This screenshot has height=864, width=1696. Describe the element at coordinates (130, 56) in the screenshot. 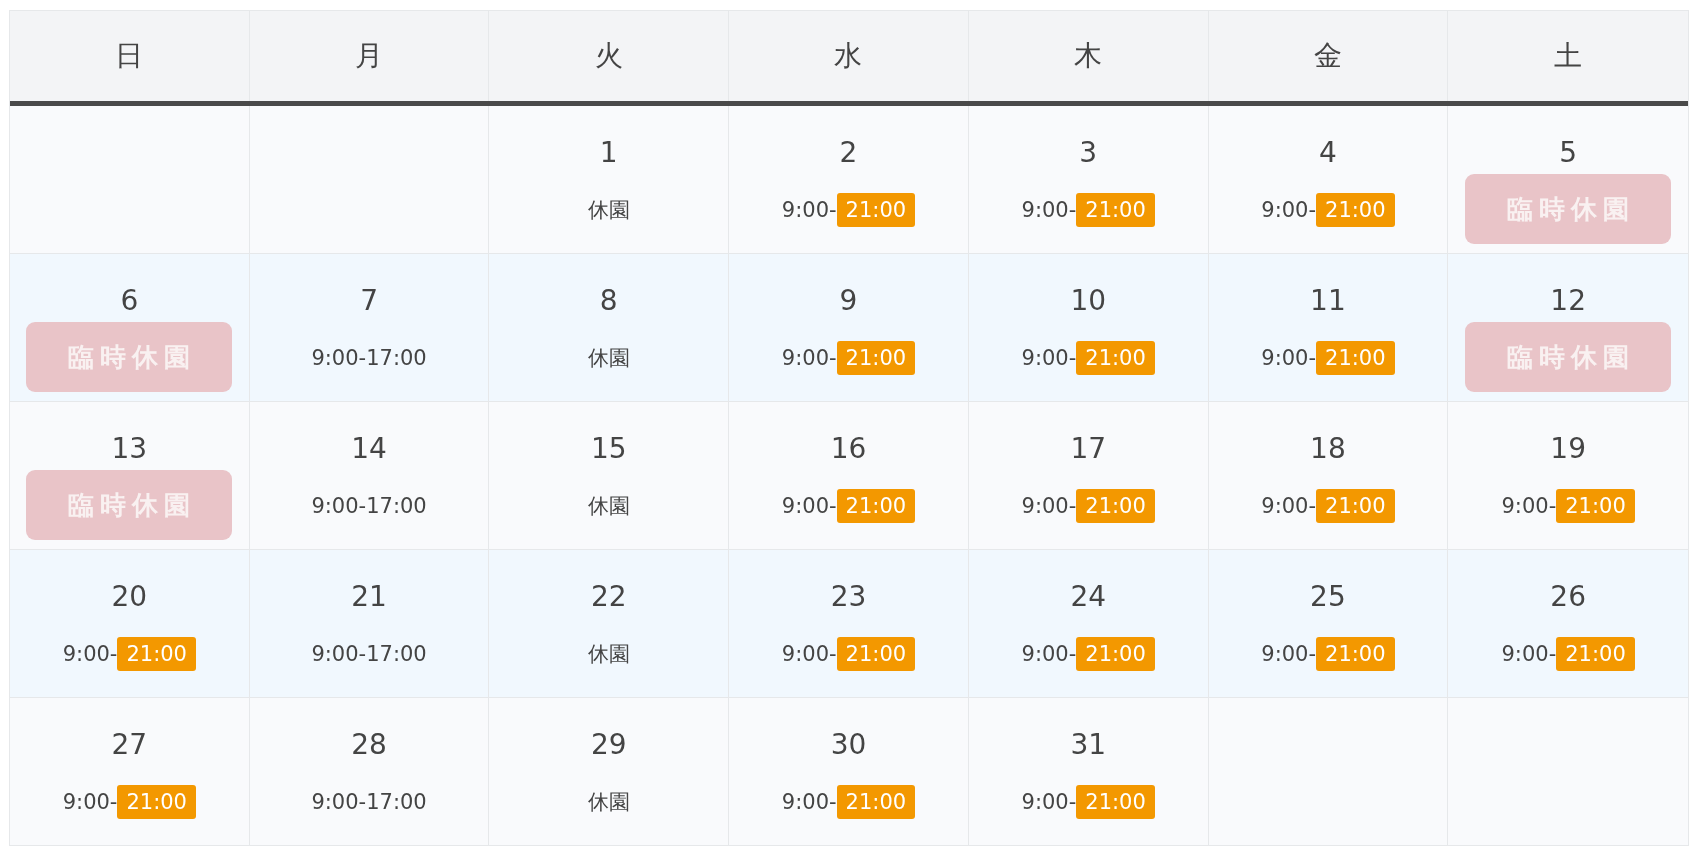

I see `weekday-header: 日` at that location.